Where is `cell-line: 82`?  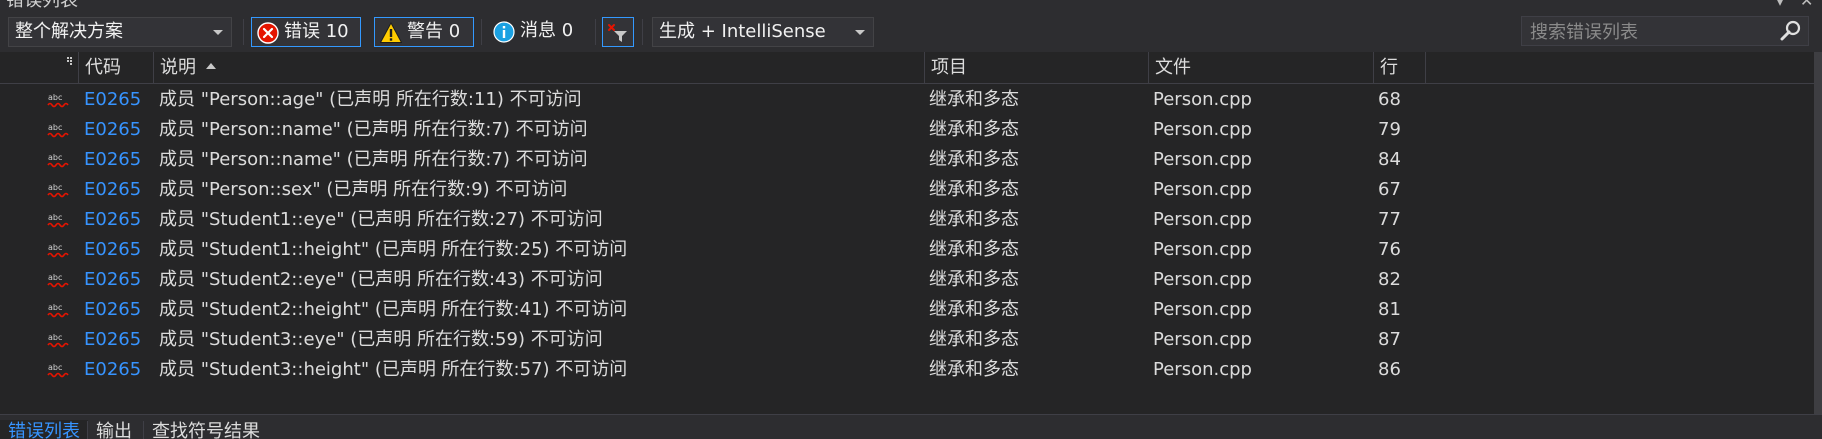
cell-line: 82 is located at coordinates (1389, 279).